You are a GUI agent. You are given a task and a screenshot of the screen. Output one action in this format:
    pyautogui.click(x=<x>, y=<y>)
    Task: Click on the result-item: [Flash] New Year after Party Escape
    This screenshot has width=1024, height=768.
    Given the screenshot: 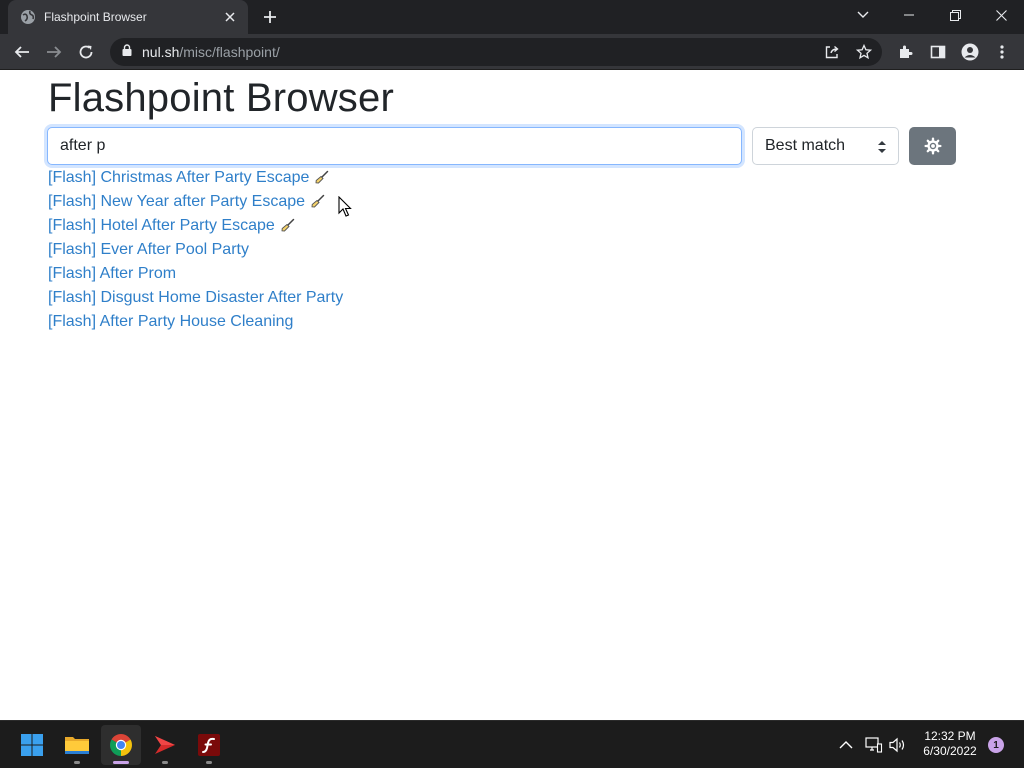 What is the action you would take?
    pyautogui.click(x=195, y=202)
    